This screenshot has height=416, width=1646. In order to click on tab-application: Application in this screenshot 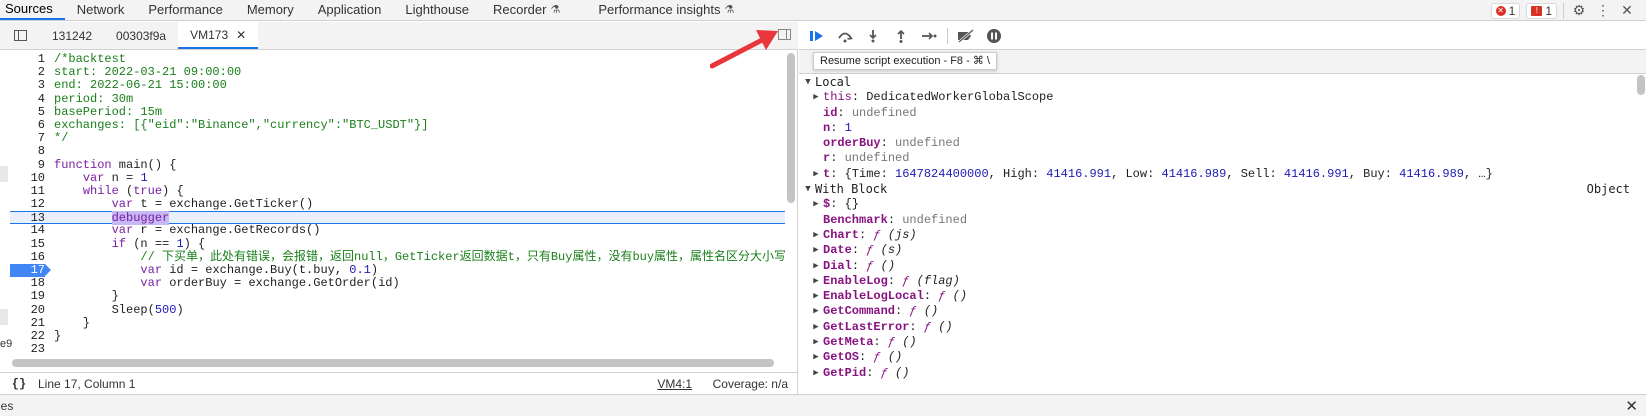, I will do `click(350, 10)`.